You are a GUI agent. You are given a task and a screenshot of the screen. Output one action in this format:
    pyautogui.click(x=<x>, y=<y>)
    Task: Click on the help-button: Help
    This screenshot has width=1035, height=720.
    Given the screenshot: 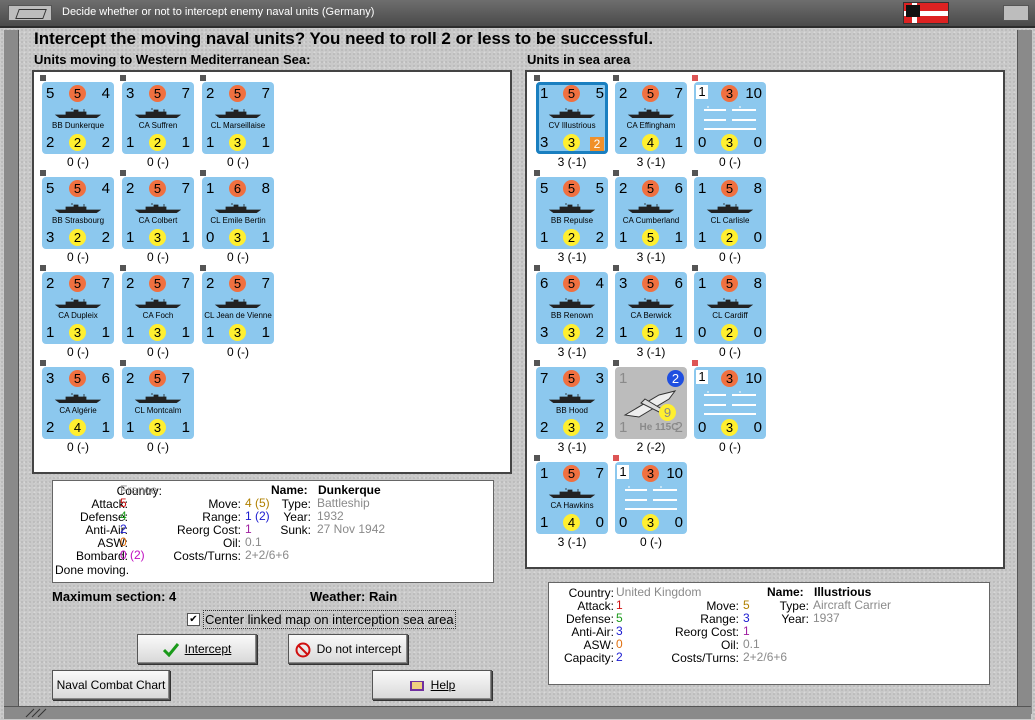 What is the action you would take?
    pyautogui.click(x=432, y=685)
    